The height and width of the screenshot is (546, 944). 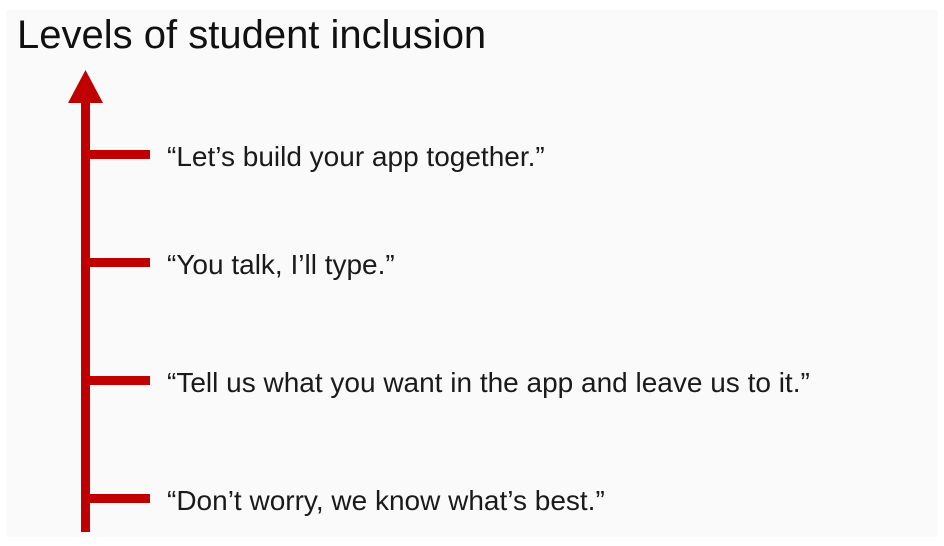 I want to click on level-label-you-talk: “You talk, I’ll type.”, so click(x=281, y=264).